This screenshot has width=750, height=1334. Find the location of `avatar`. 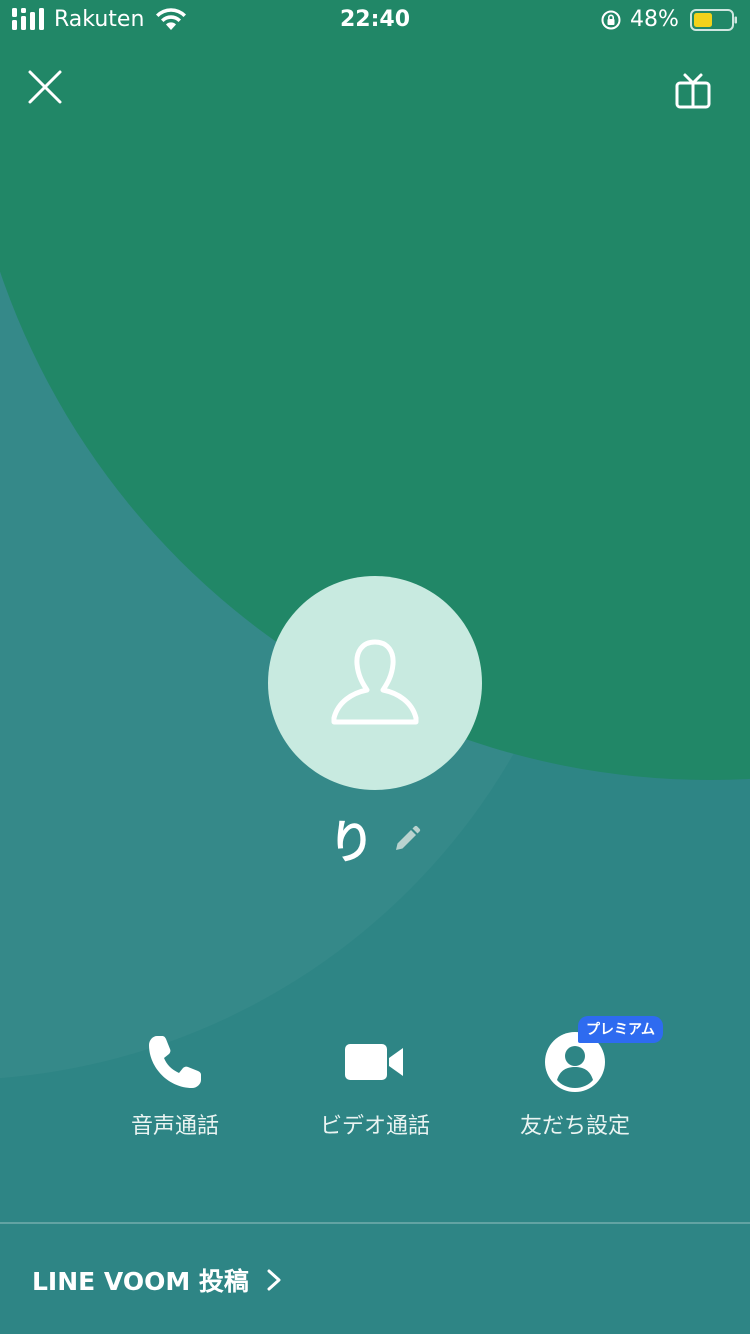

avatar is located at coordinates (375, 683).